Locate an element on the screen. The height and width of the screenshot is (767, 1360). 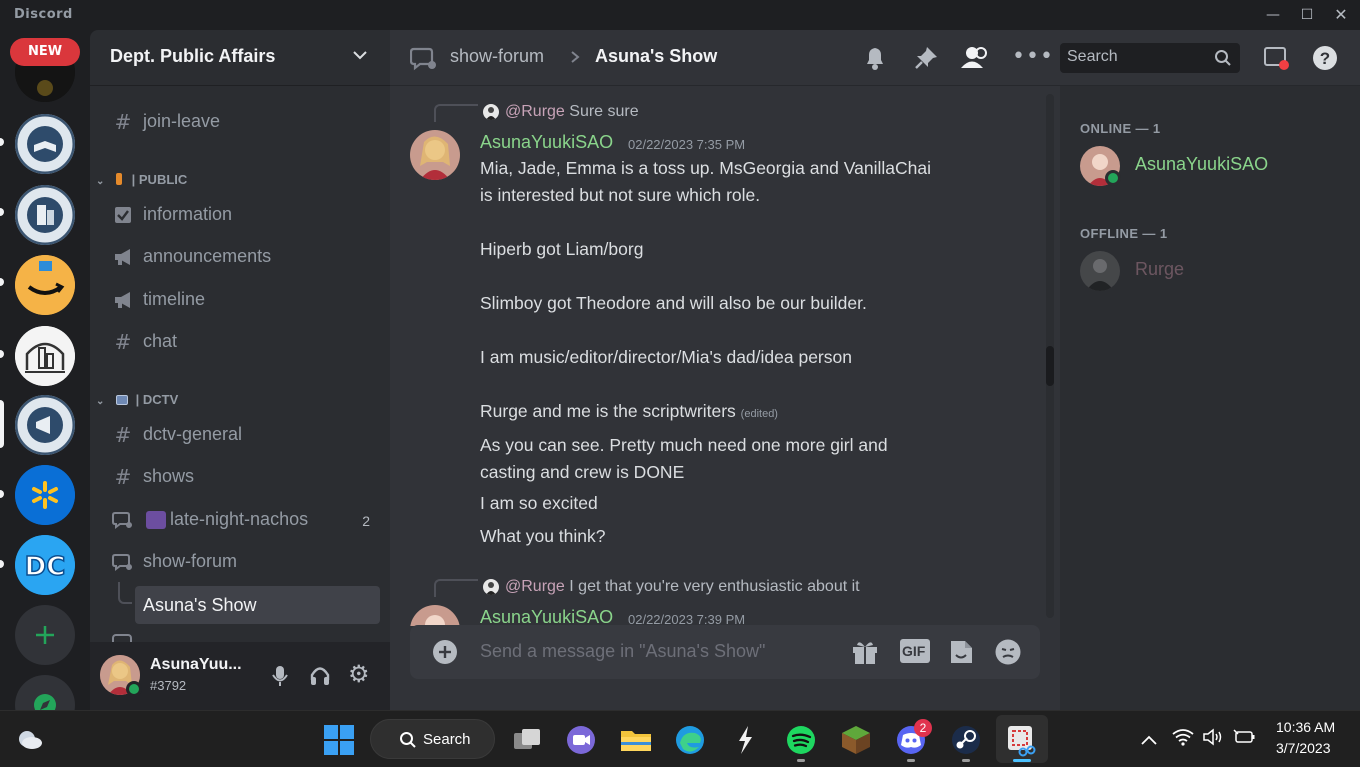
user-tag: #3792 is located at coordinates (168, 685).